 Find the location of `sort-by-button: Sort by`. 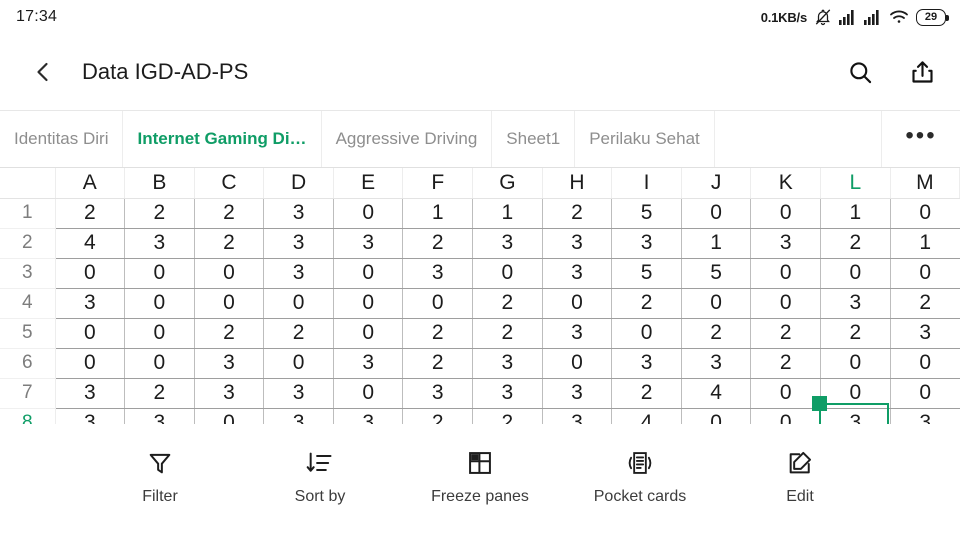

sort-by-button: Sort by is located at coordinates (320, 476).